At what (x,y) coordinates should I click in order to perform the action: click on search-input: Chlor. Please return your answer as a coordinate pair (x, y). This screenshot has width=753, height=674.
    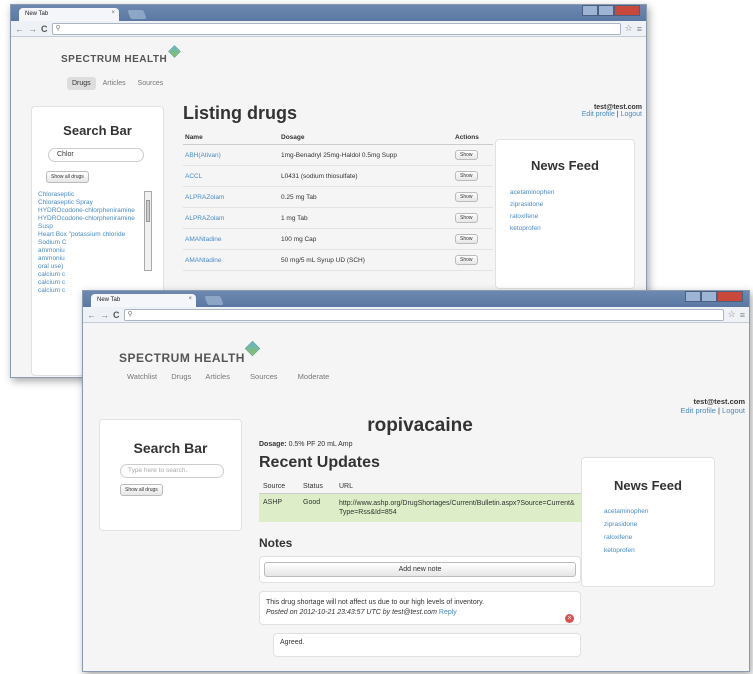
    Looking at the image, I should click on (96, 155).